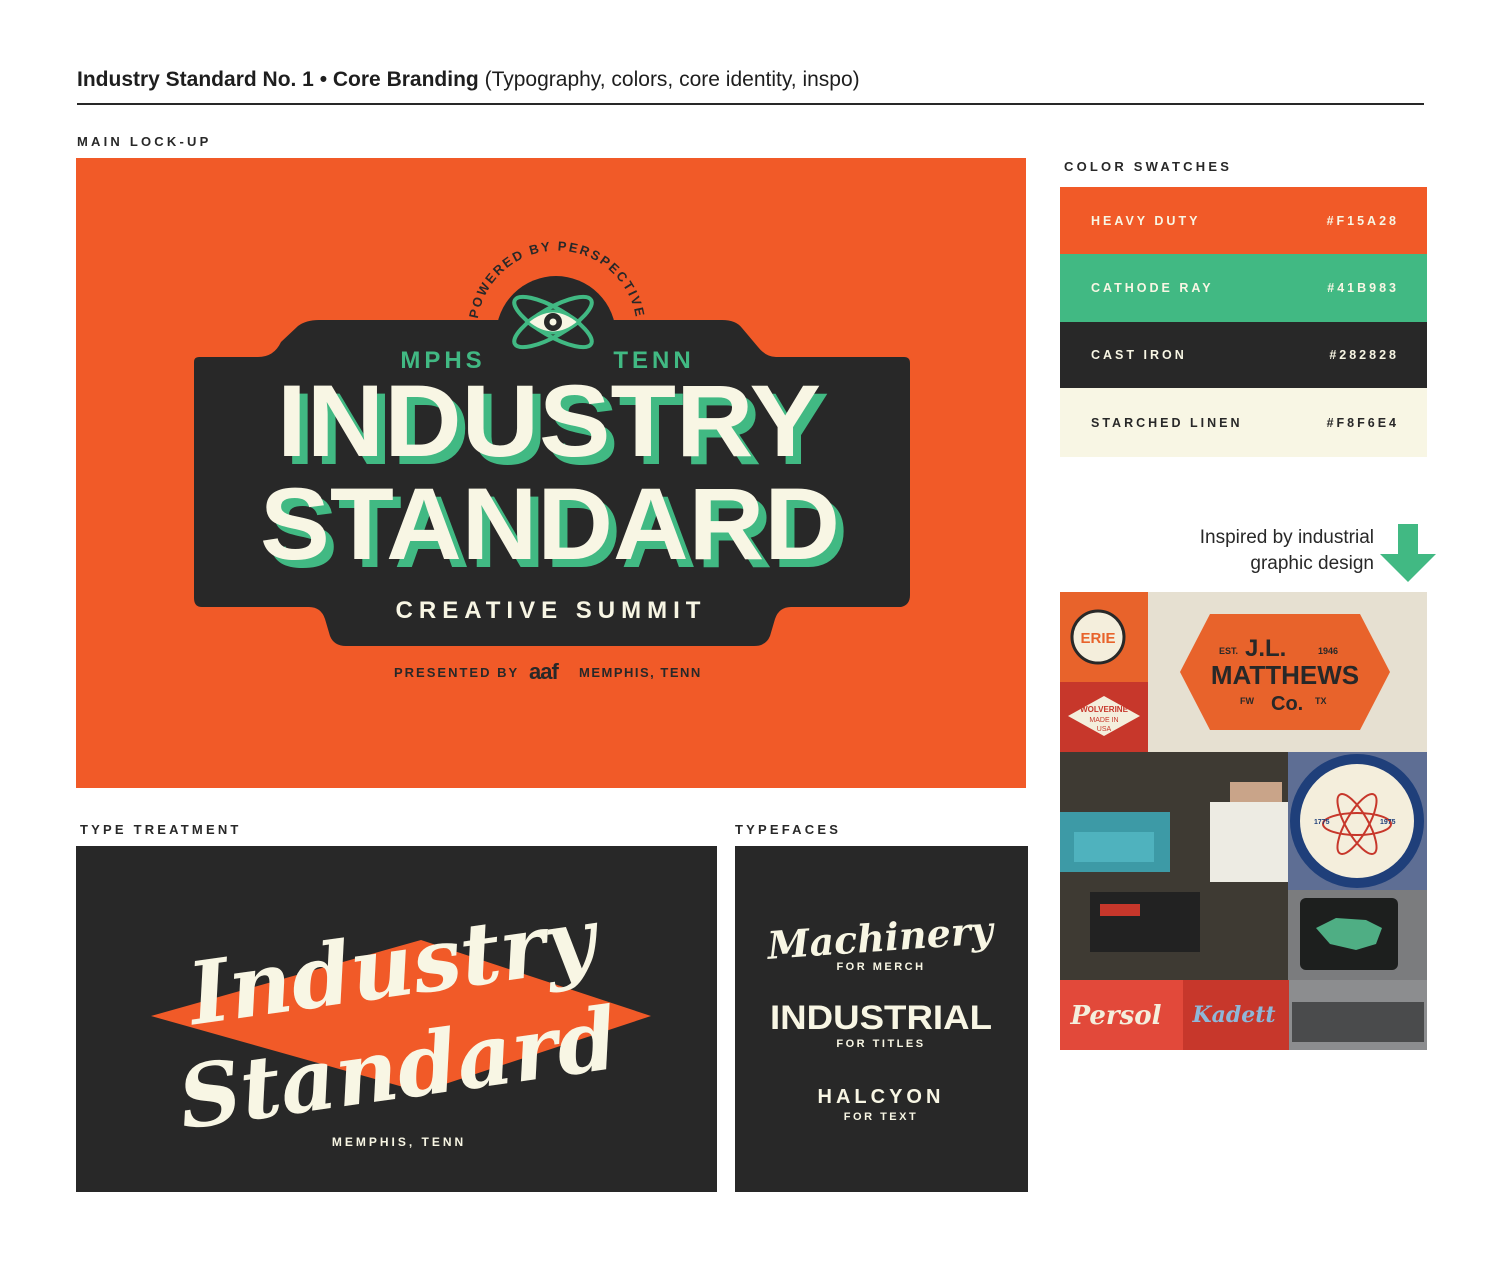 The height and width of the screenshot is (1263, 1500). What do you see at coordinates (1362, 220) in the screenshot?
I see `swatch-hex: #F15A28` at bounding box center [1362, 220].